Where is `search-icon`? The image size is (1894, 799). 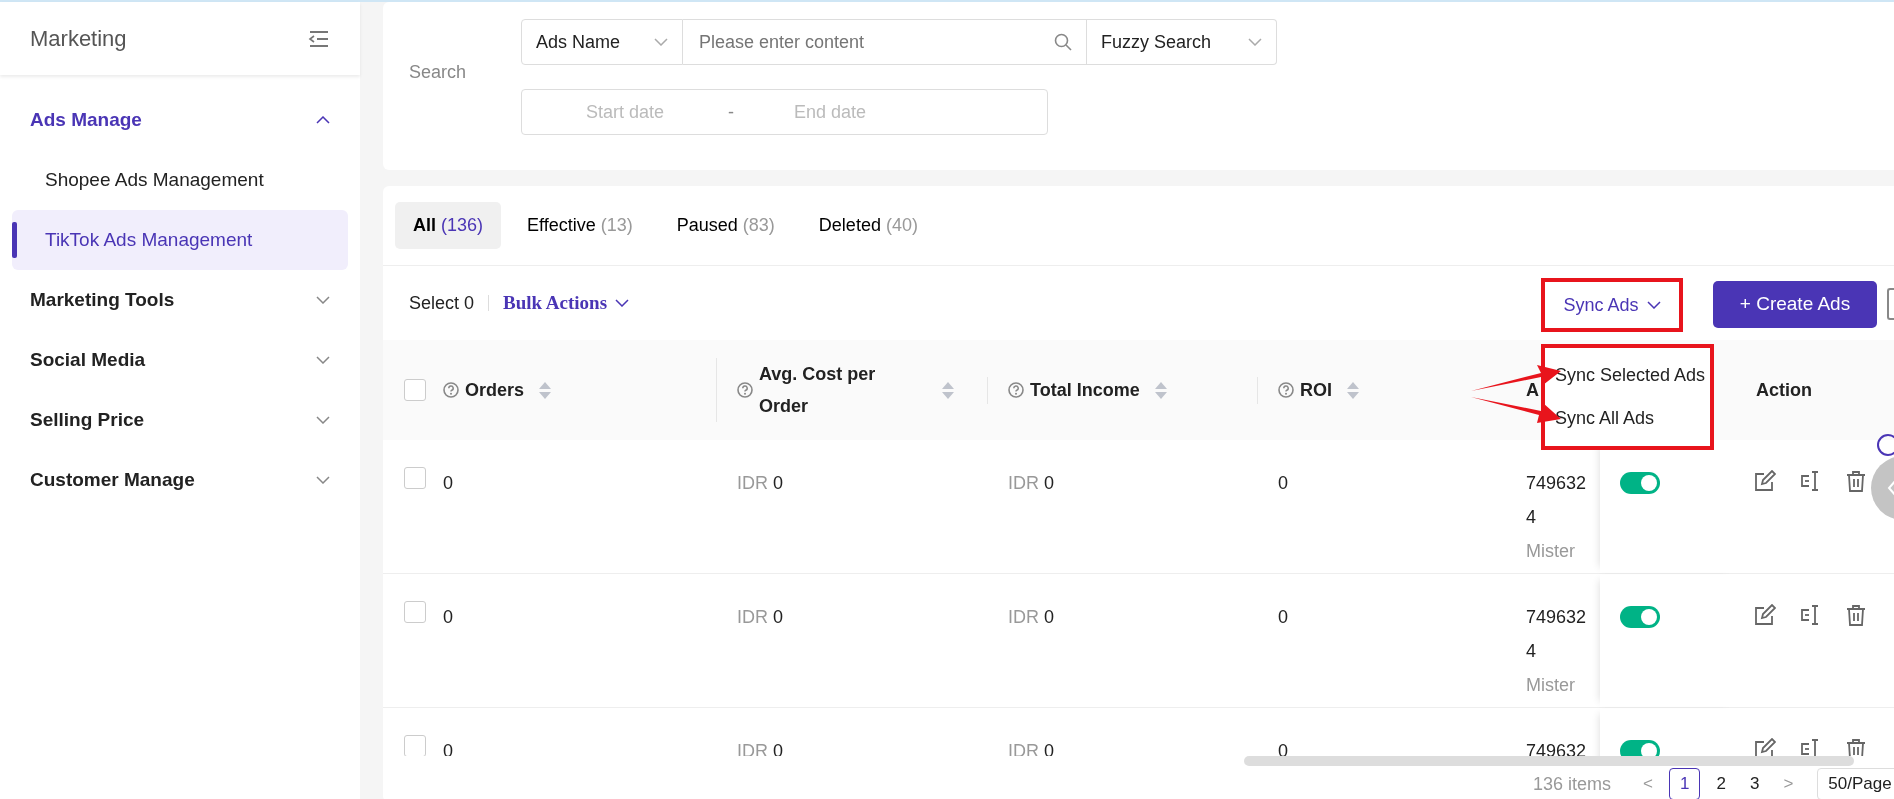 search-icon is located at coordinates (1063, 42).